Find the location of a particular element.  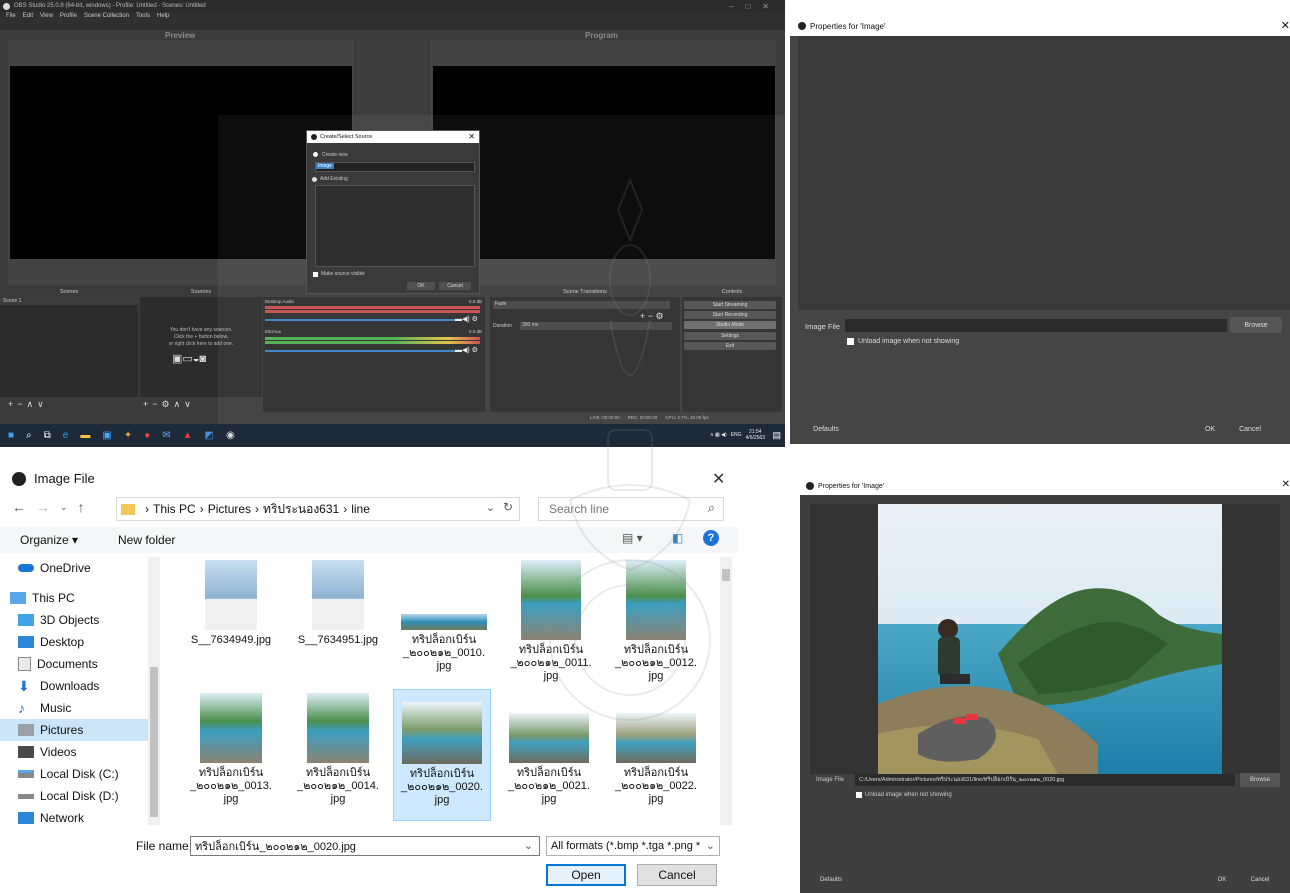

search-box: ⌕ is located at coordinates (631, 509).